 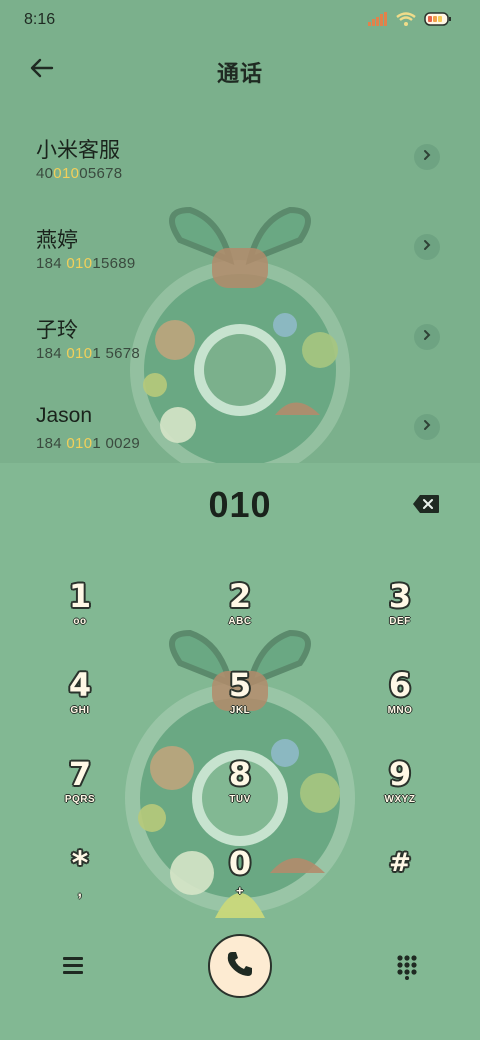 What do you see at coordinates (438, 21) in the screenshot?
I see `battery-icon` at bounding box center [438, 21].